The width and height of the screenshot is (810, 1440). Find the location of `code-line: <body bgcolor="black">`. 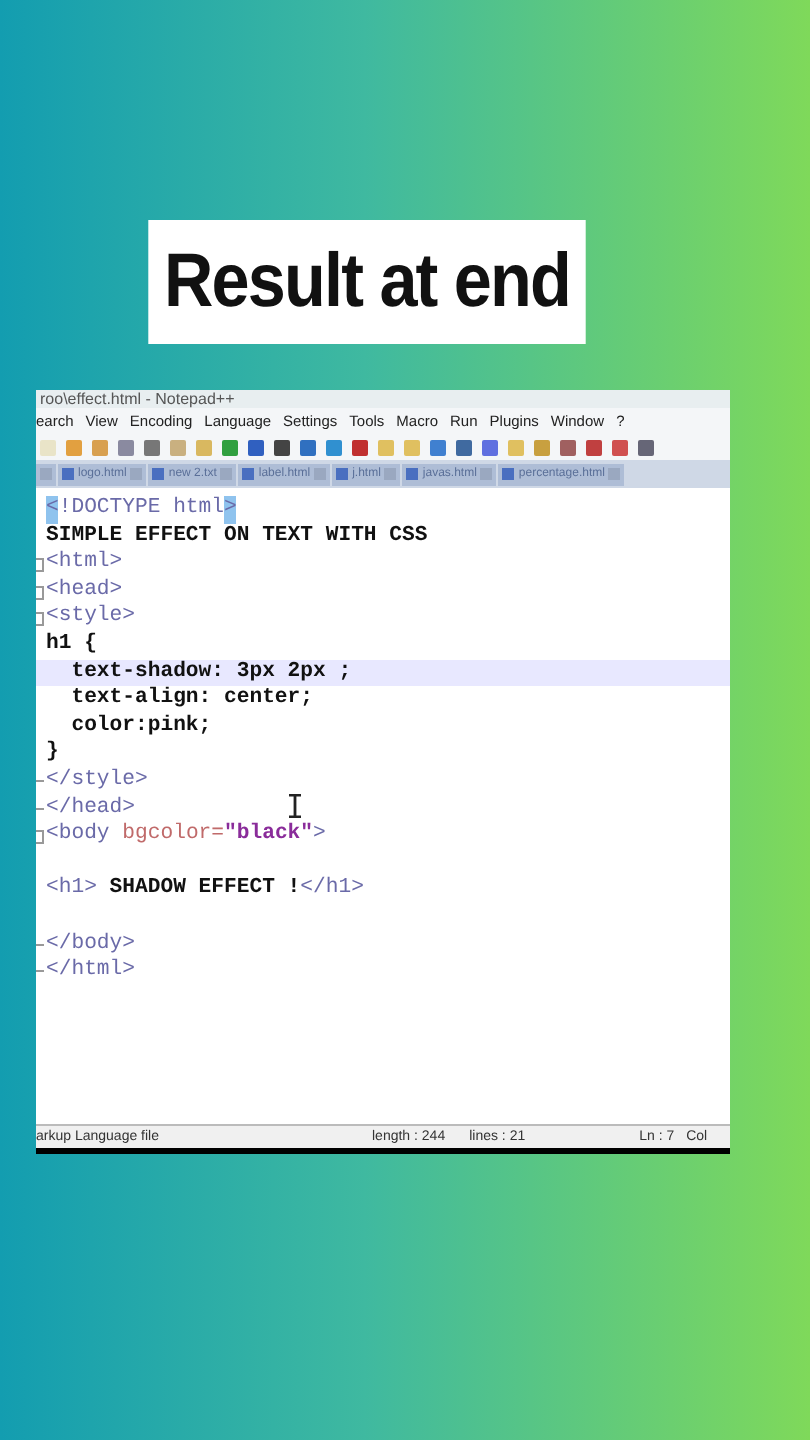

code-line: <body bgcolor="black"> is located at coordinates (186, 836).